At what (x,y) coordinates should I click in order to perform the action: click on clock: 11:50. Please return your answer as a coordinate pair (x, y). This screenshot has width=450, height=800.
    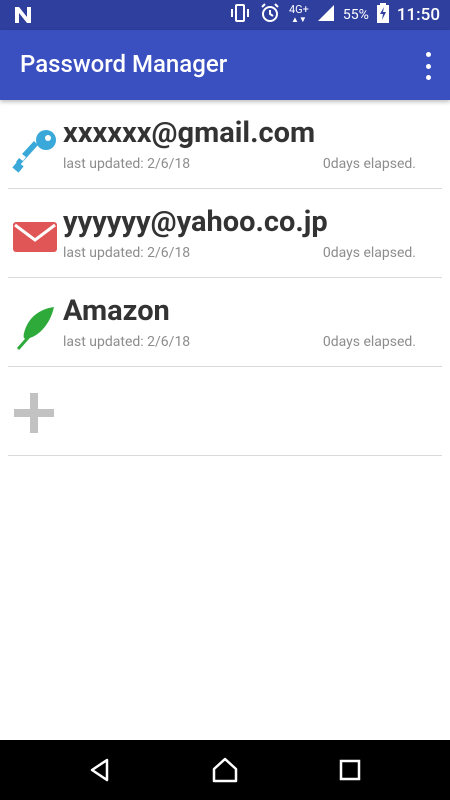
    Looking at the image, I should click on (418, 15).